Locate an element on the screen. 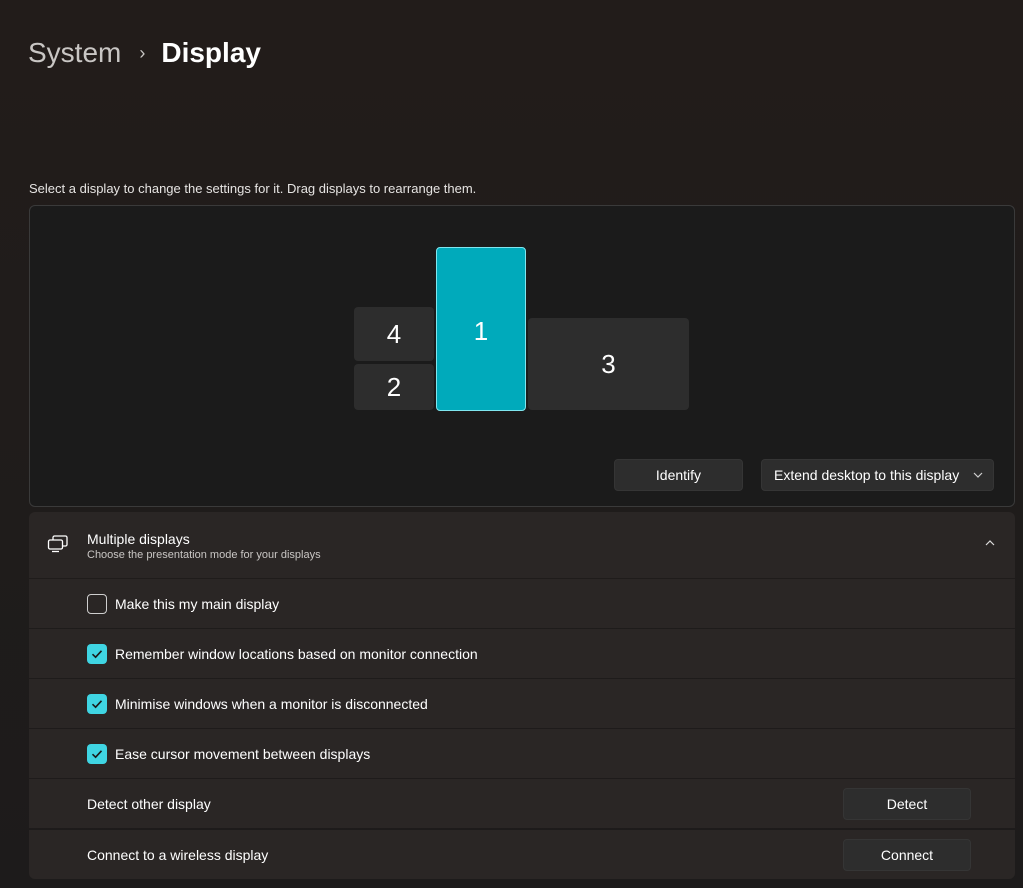  connect-button-label: Connect is located at coordinates (907, 855).